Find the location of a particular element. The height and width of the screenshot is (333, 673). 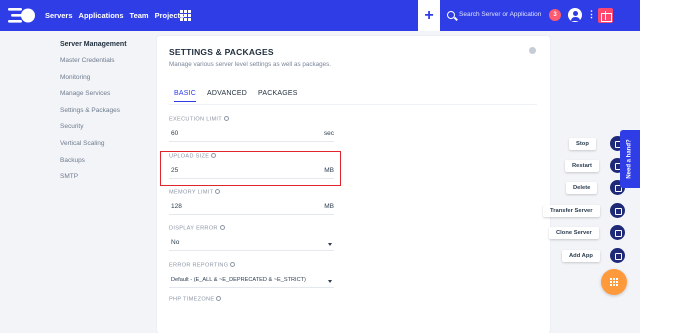

need-a-hand-label: Need a hand? is located at coordinates (630, 159).